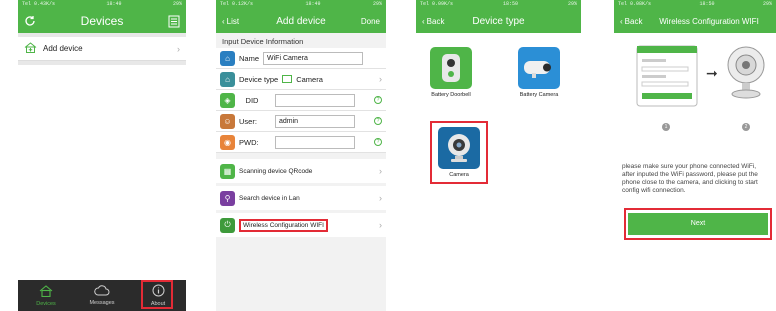  Describe the element at coordinates (370, 21) in the screenshot. I see `done-button: Done` at that location.